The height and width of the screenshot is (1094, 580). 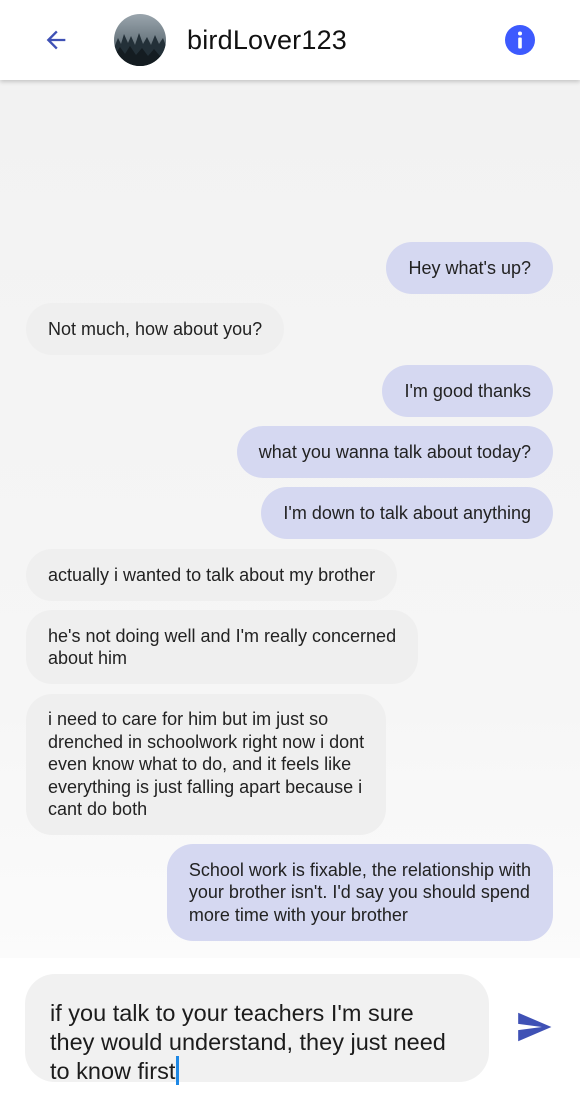 I want to click on send-button, so click(x=534, y=1027).